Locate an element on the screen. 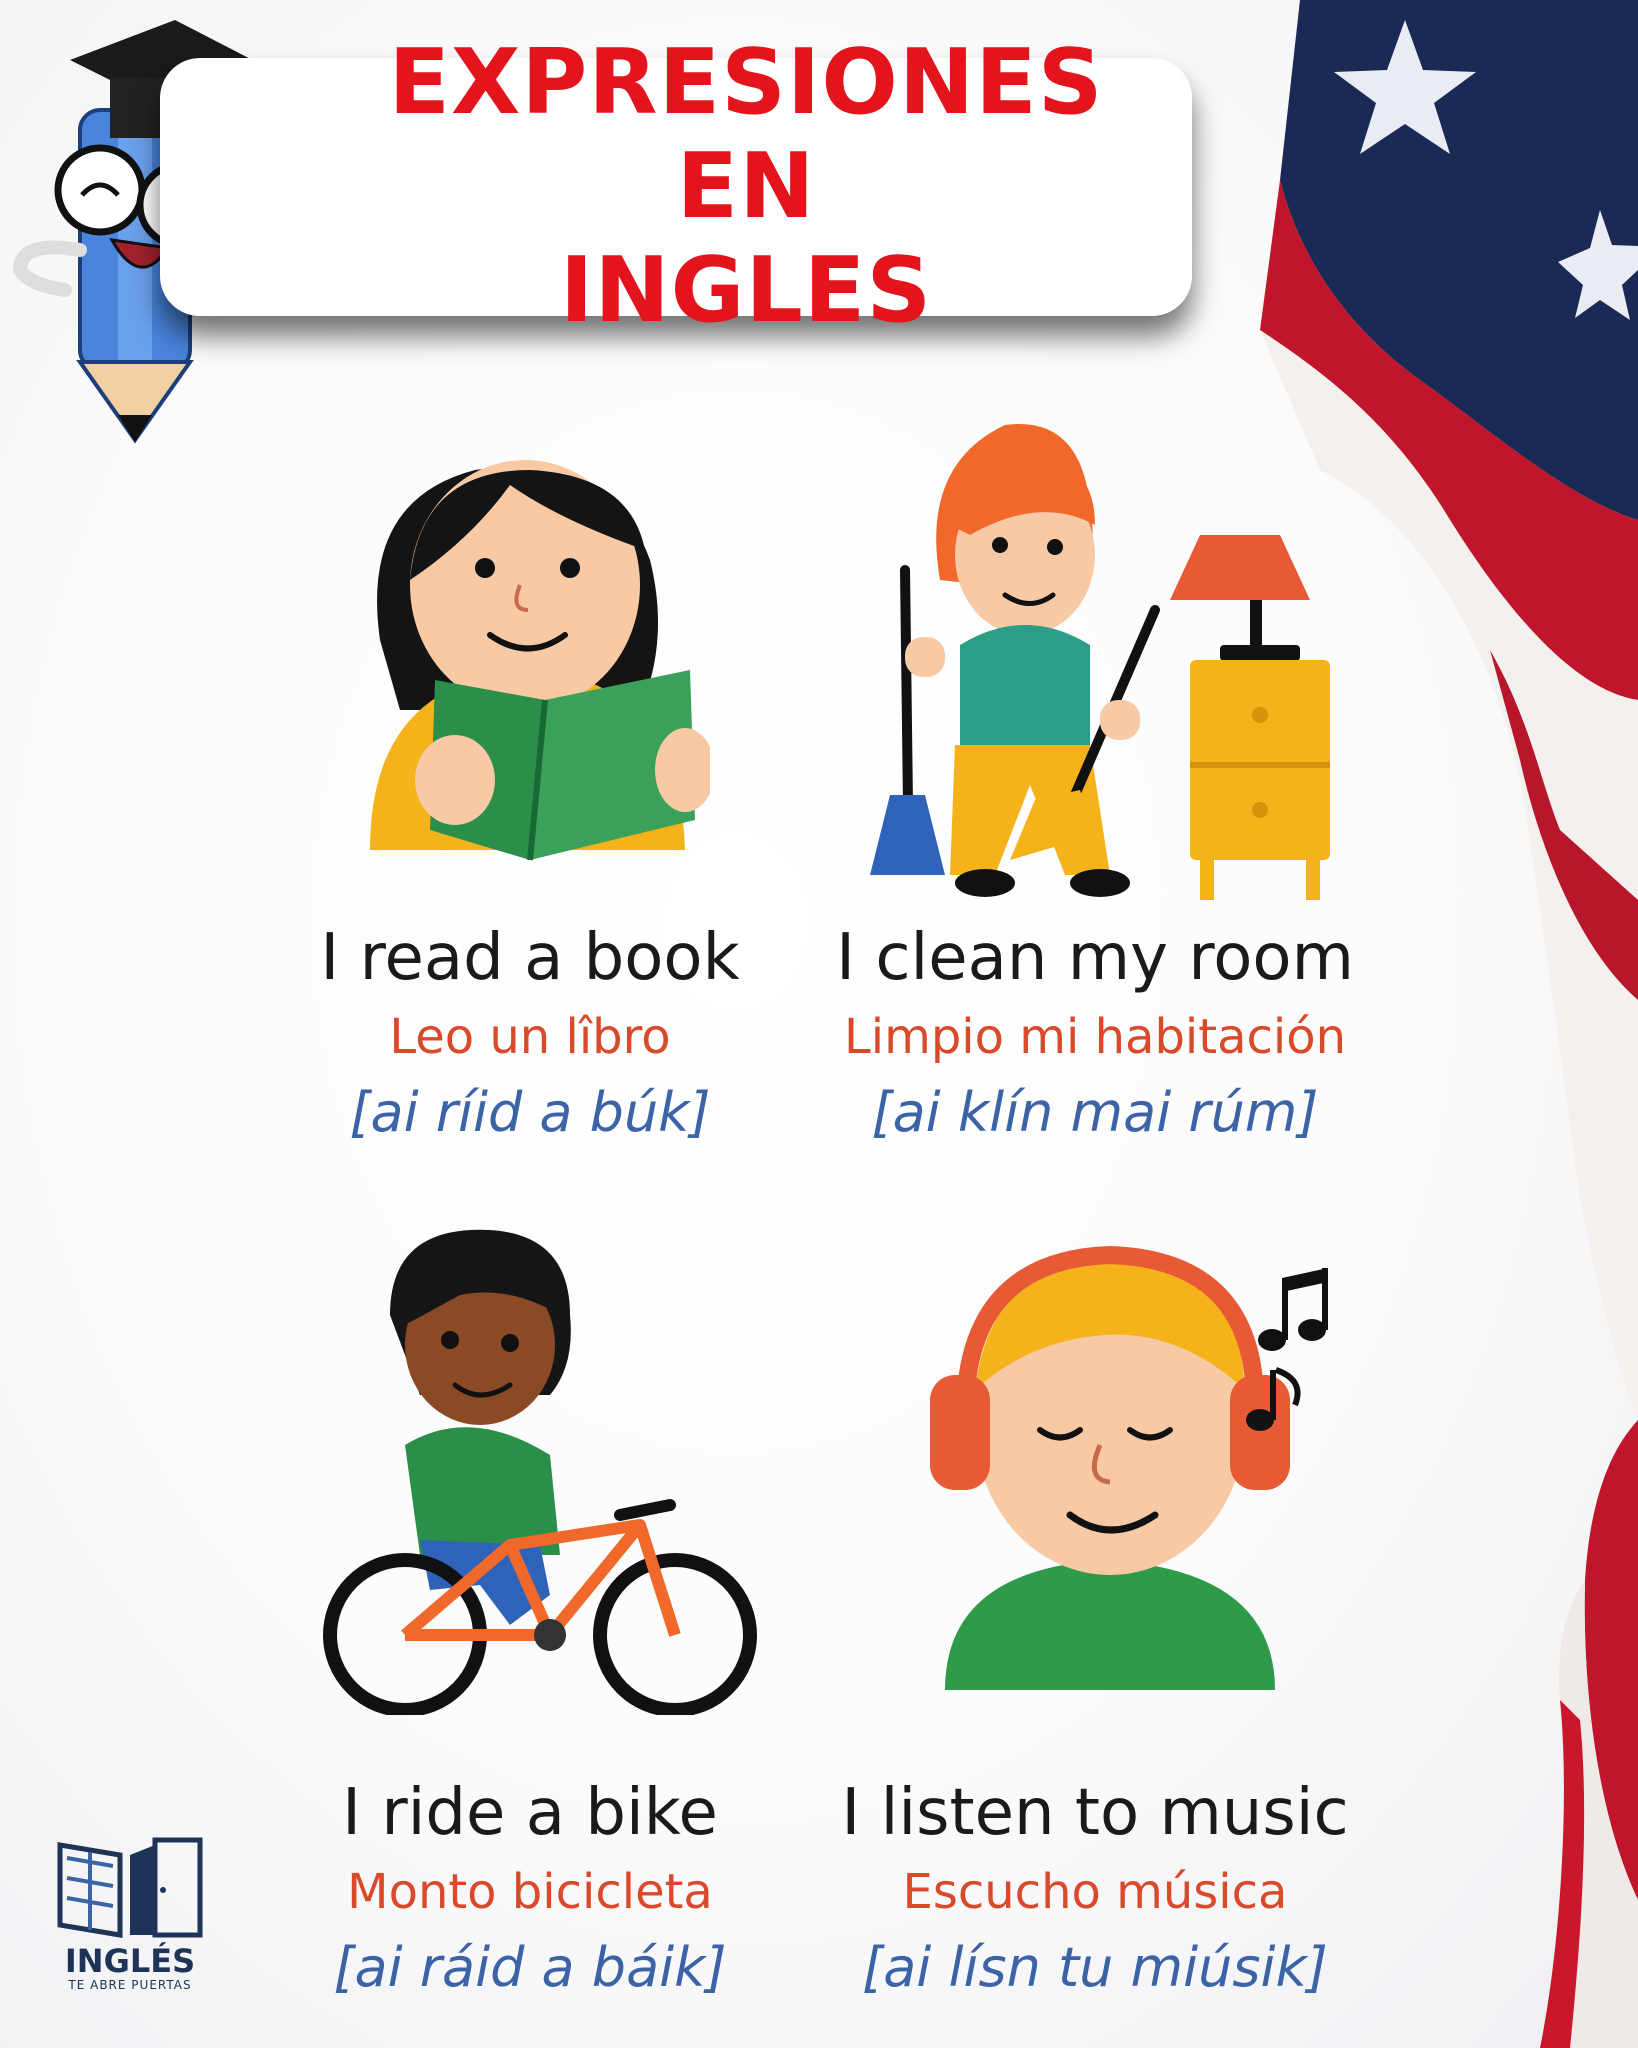 The width and height of the screenshot is (1638, 2048). pronunciation: [ai ríid a búk] is located at coordinates (530, 1112).